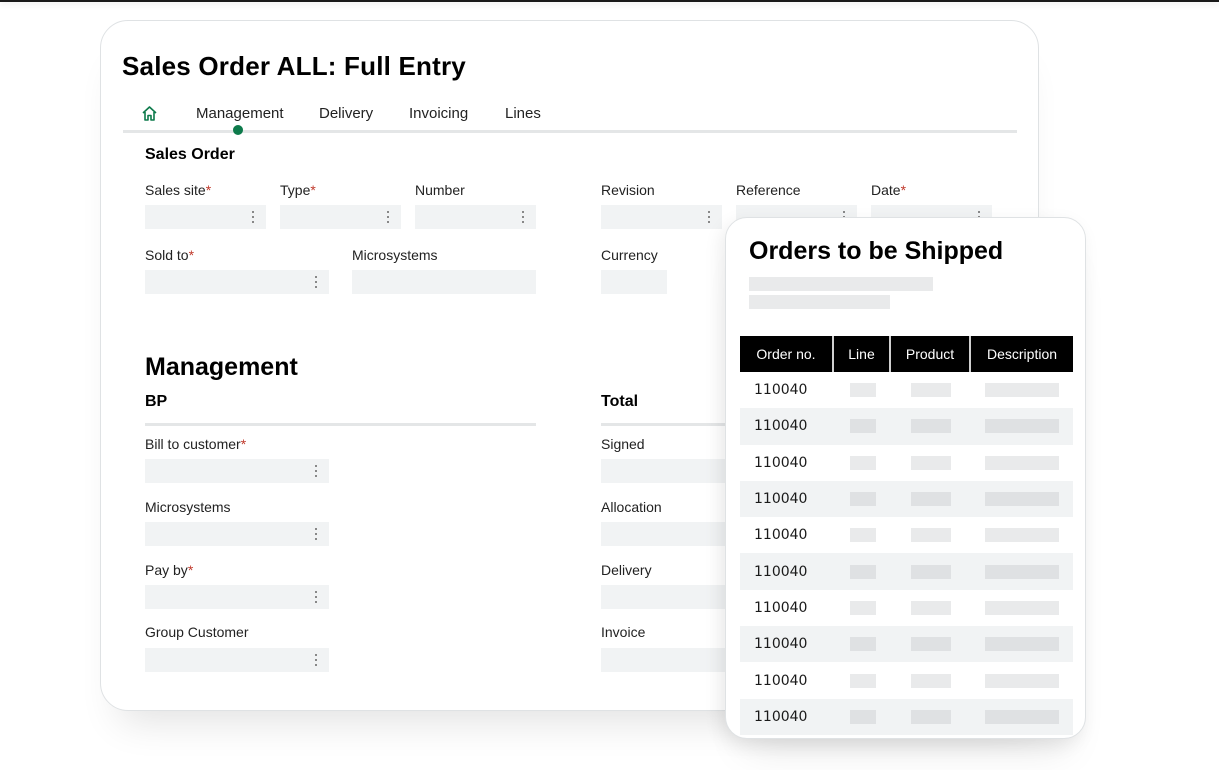  What do you see at coordinates (623, 444) in the screenshot?
I see `signed-label: Signed` at bounding box center [623, 444].